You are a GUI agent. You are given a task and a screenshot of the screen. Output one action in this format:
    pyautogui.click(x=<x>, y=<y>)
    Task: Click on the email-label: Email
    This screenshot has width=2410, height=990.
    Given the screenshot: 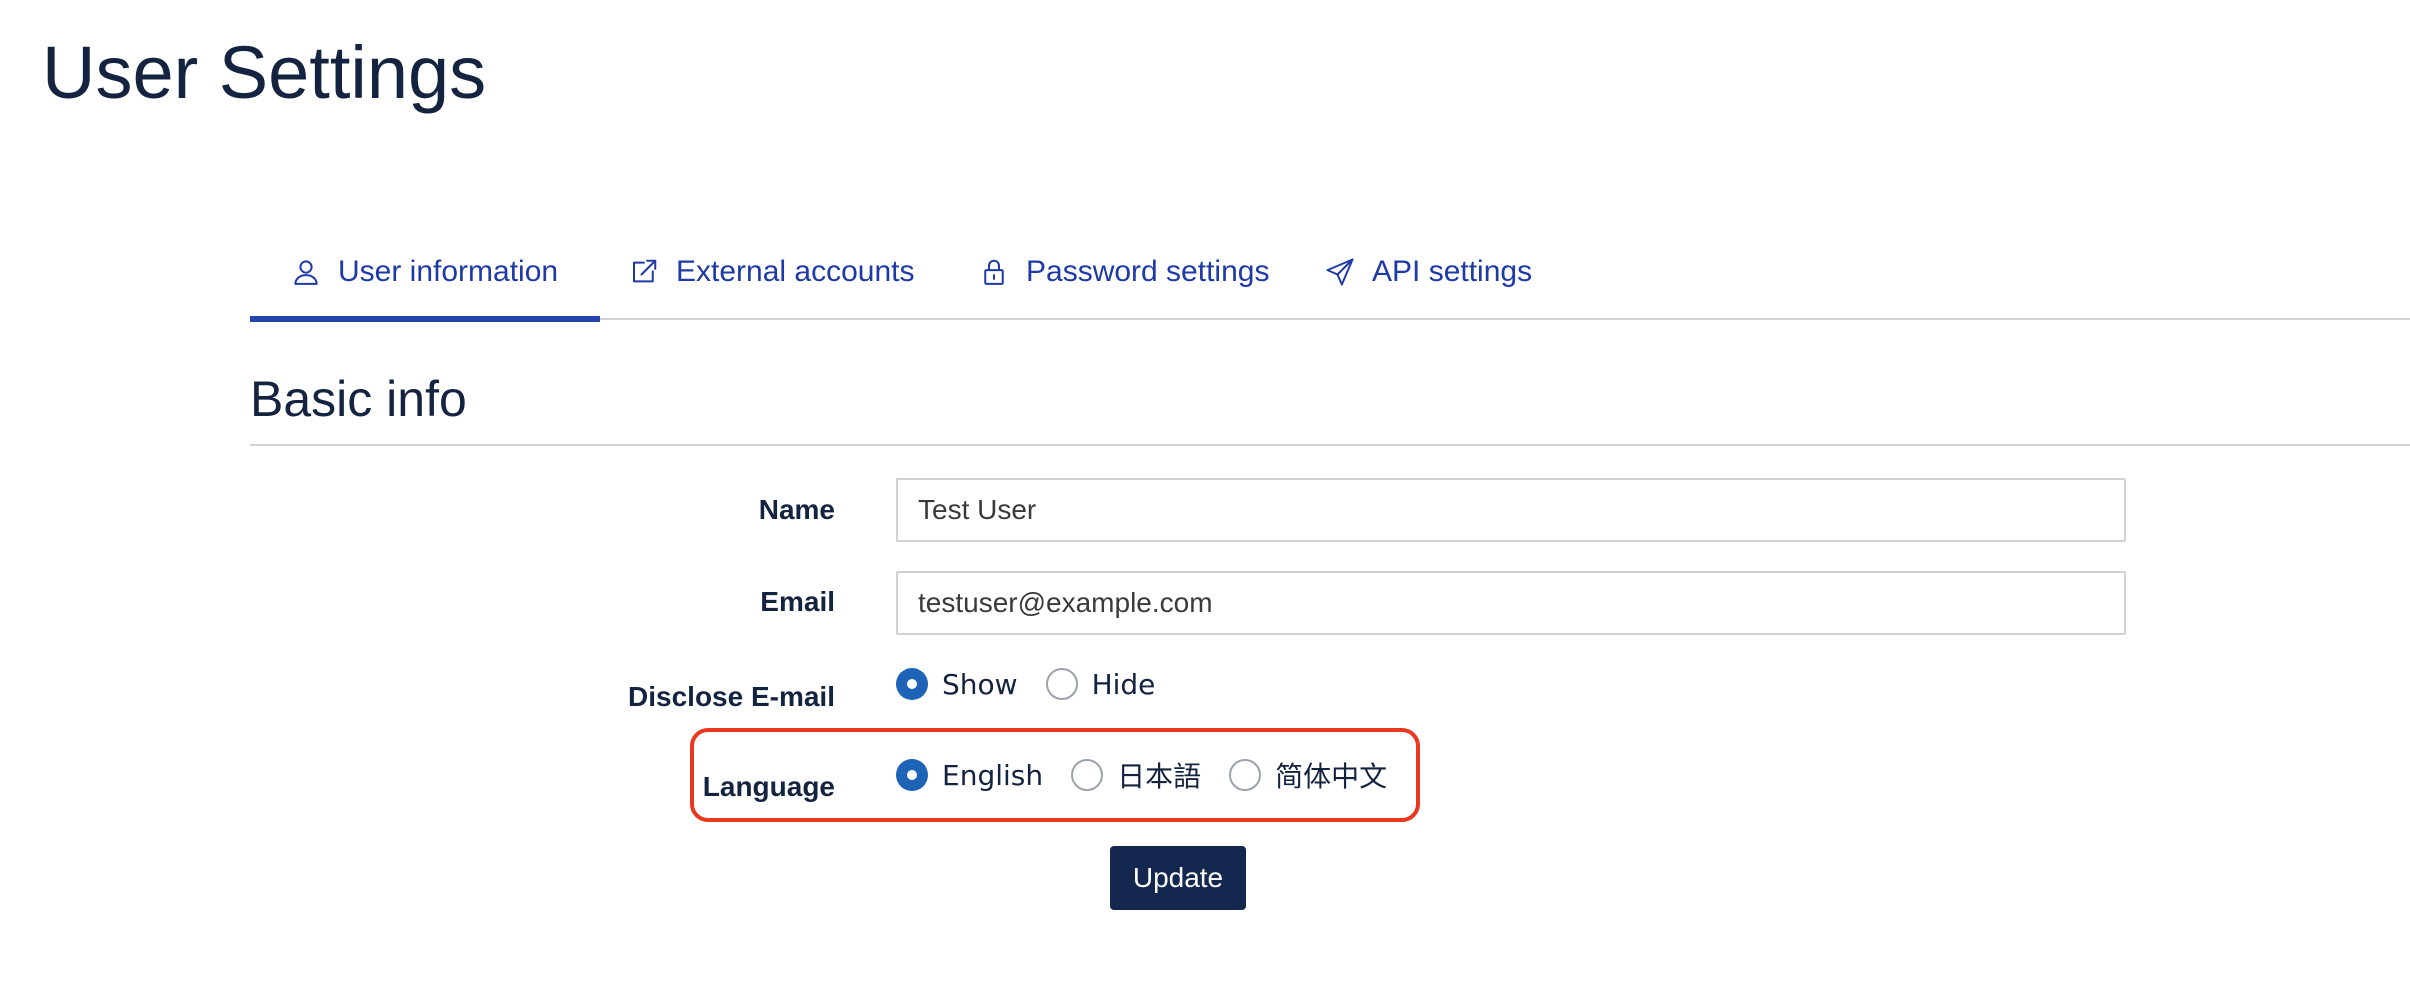 What is the action you would take?
    pyautogui.click(x=797, y=601)
    